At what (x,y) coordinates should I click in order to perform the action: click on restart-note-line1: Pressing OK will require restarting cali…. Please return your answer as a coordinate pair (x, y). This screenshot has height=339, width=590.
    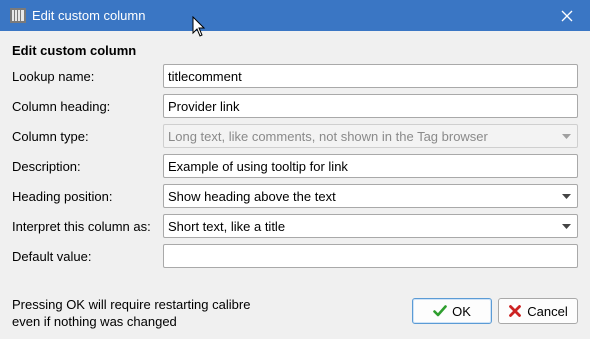
    Looking at the image, I should click on (131, 304).